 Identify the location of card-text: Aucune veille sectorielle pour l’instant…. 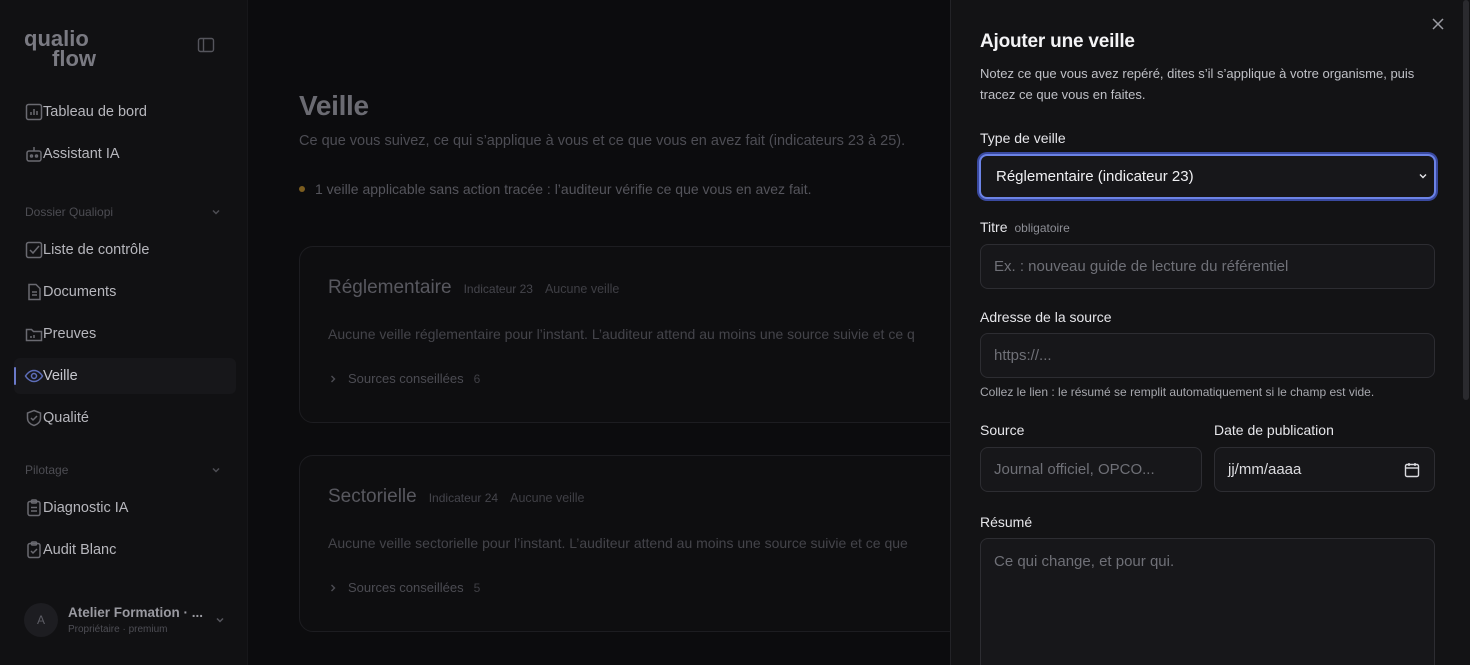
(618, 543).